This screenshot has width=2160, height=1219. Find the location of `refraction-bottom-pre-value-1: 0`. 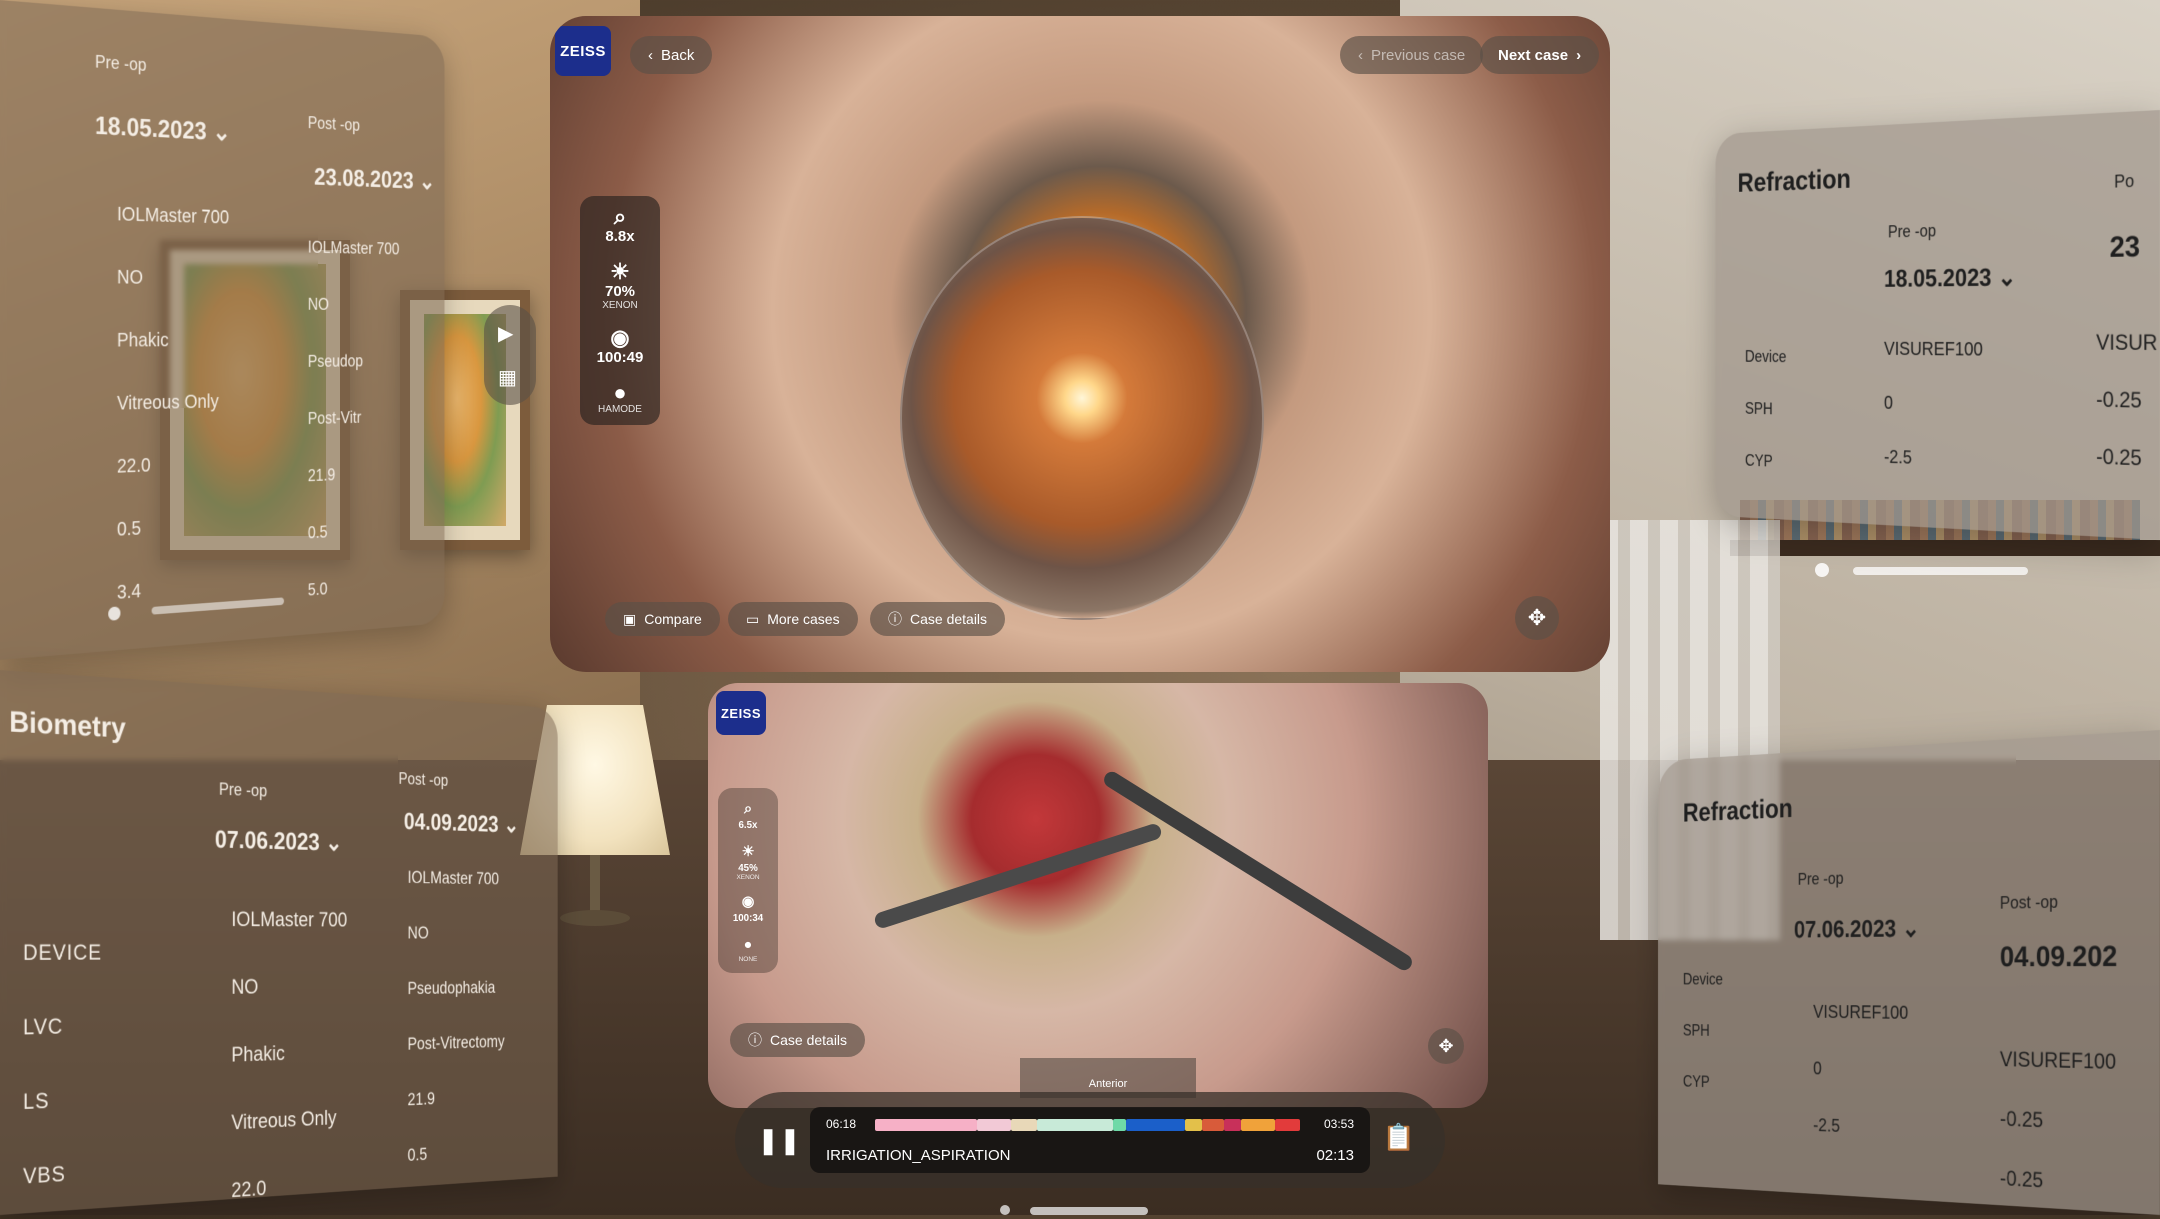

refraction-bottom-pre-value-1: 0 is located at coordinates (1817, 1069).